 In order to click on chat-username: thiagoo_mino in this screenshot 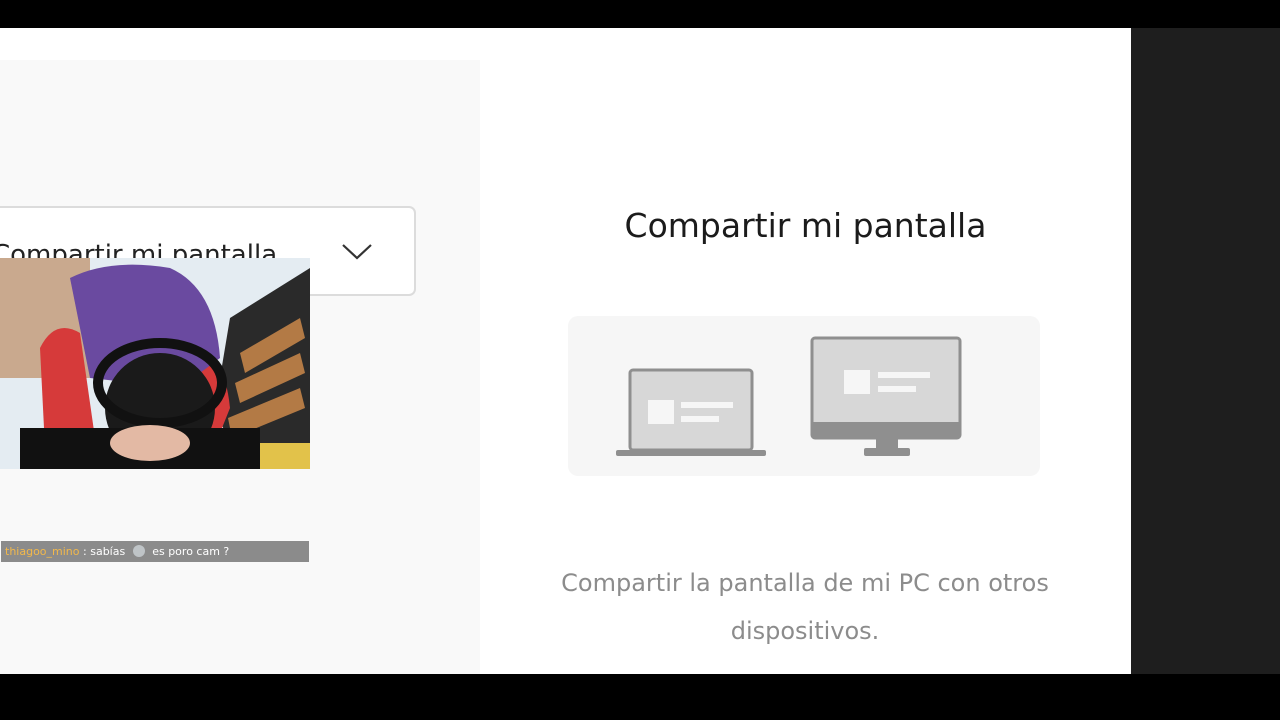, I will do `click(42, 551)`.